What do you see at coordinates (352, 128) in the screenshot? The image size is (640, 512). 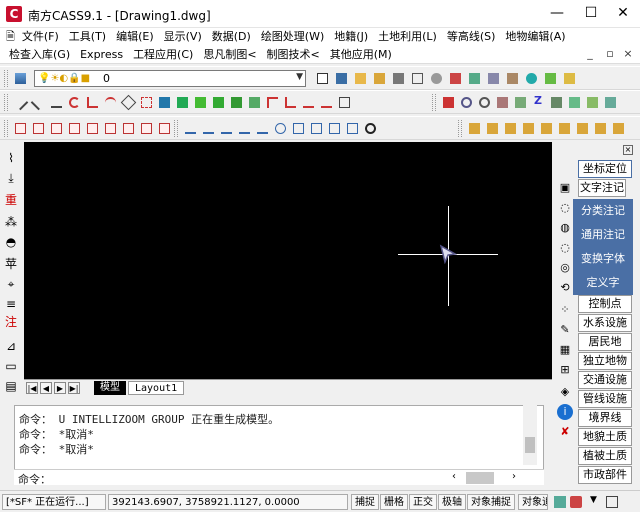 I see `survey-box4-icon` at bounding box center [352, 128].